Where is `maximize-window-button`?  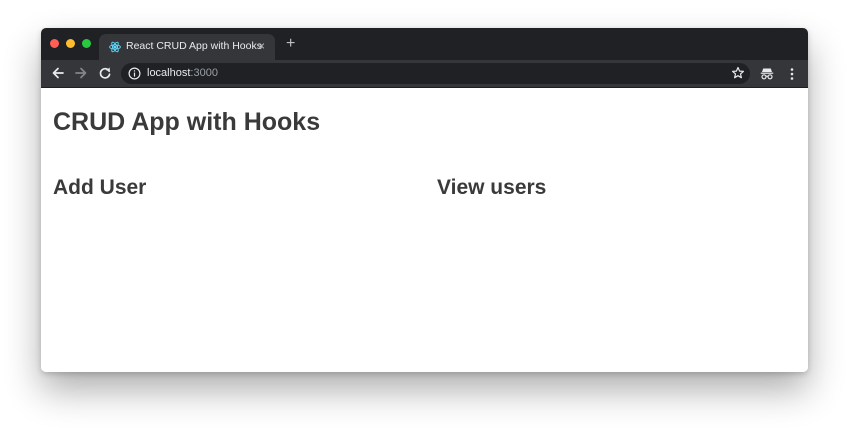
maximize-window-button is located at coordinates (86, 43).